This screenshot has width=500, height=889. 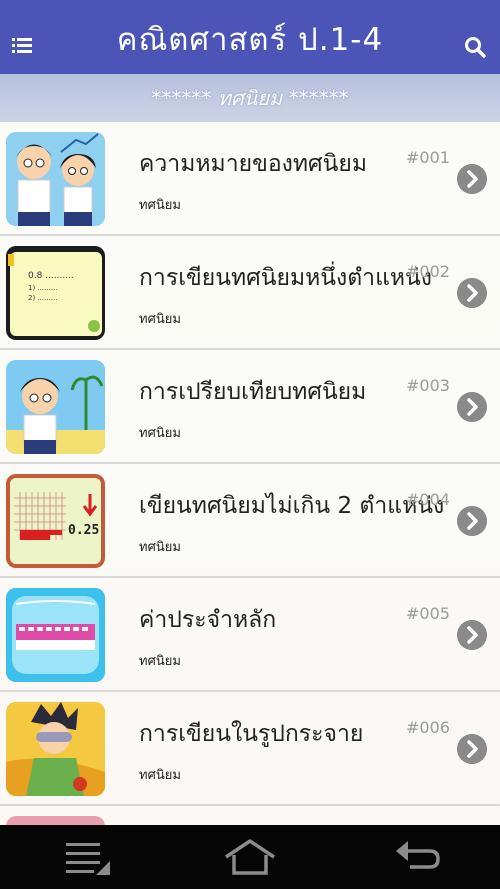 What do you see at coordinates (428, 499) in the screenshot?
I see `lesson-number: #004` at bounding box center [428, 499].